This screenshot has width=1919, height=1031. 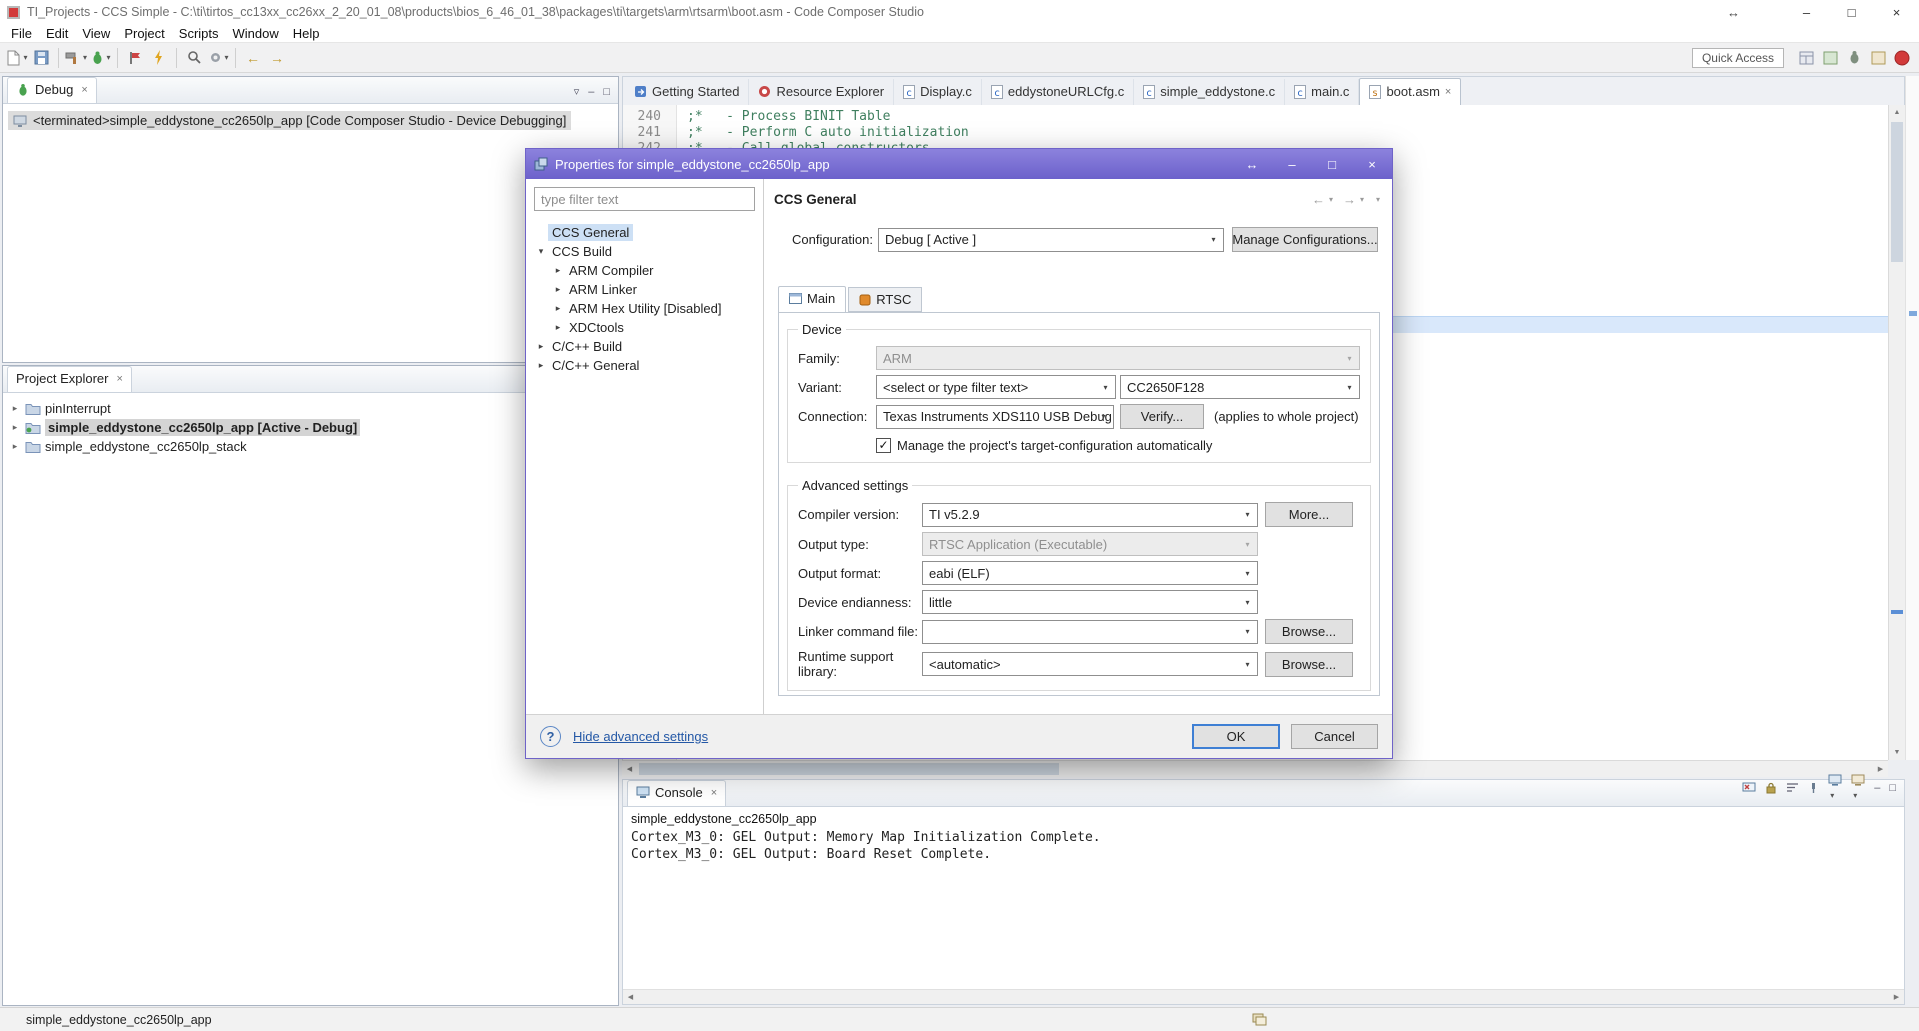 What do you see at coordinates (1334, 736) in the screenshot?
I see `cancel-button: Cancel` at bounding box center [1334, 736].